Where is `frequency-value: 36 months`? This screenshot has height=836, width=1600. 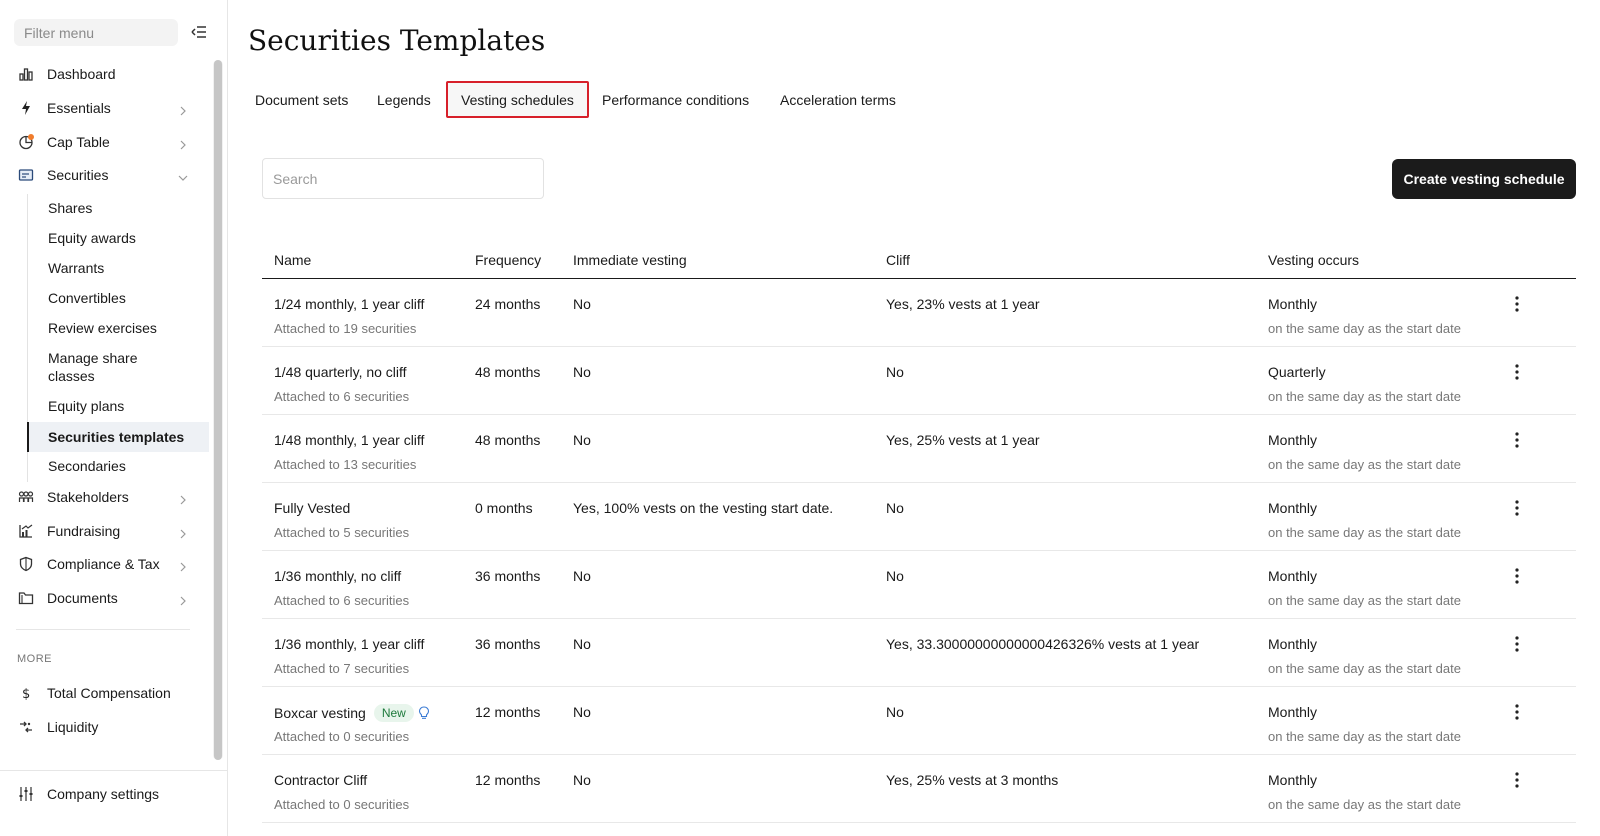
frequency-value: 36 months is located at coordinates (508, 576).